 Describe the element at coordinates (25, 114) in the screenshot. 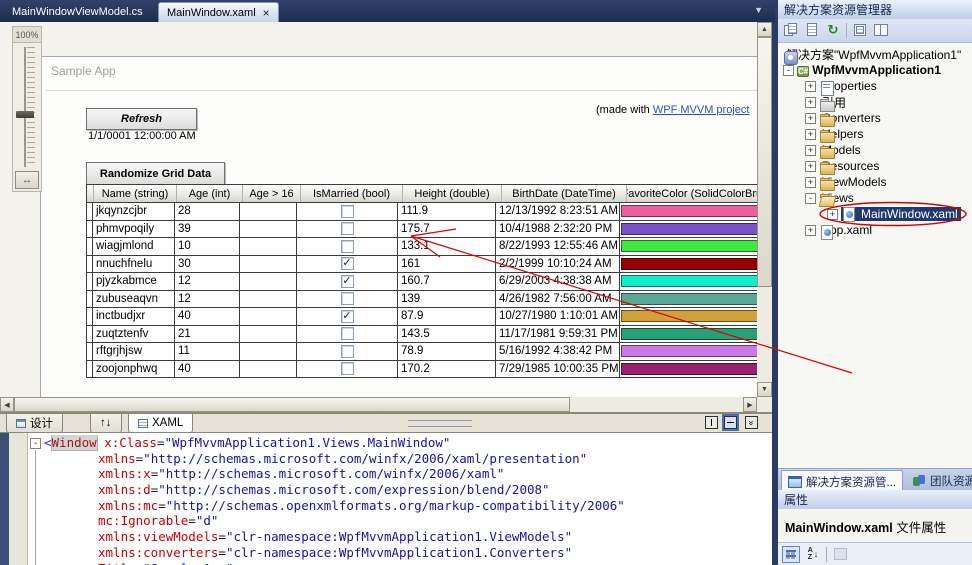

I see `zoom-slider-thumb` at that location.